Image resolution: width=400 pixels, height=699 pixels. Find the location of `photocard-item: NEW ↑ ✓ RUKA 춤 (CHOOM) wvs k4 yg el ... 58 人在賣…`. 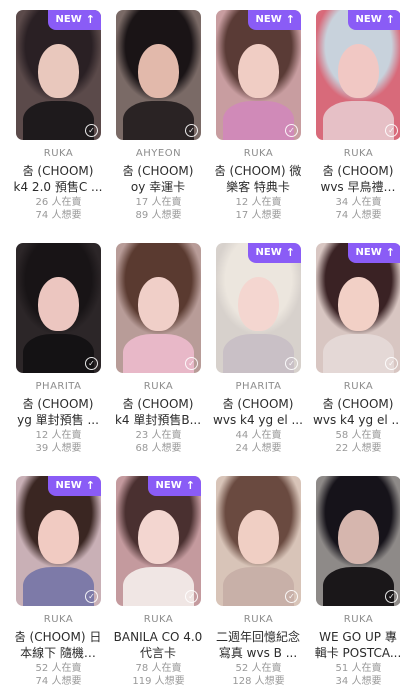

photocard-item: NEW ↑ ✓ RUKA 춤 (CHOOM) wvs k4 yg el ... 58 人在賣… is located at coordinates (350, 349).